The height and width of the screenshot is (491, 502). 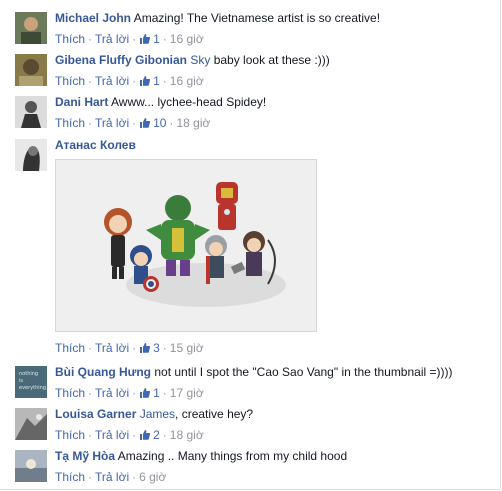 I want to click on comment-text: , creative hey?, so click(x=214, y=414).